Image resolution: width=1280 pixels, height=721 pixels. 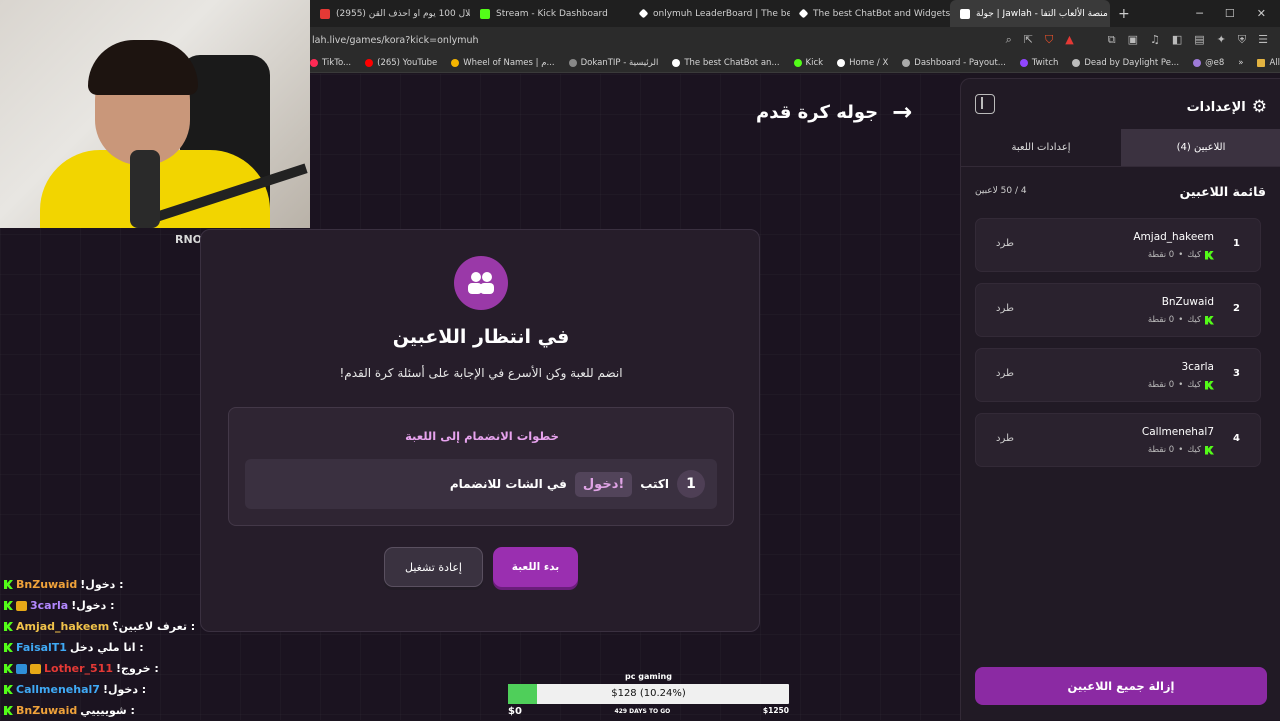 What do you see at coordinates (1069, 40) in the screenshot?
I see `rewards-icon: ▲` at bounding box center [1069, 40].